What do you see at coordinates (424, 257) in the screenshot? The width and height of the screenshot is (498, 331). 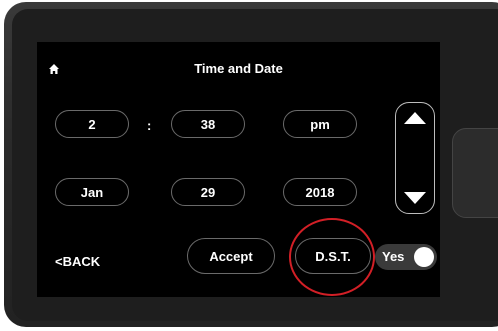 I see `toggle-knob` at bounding box center [424, 257].